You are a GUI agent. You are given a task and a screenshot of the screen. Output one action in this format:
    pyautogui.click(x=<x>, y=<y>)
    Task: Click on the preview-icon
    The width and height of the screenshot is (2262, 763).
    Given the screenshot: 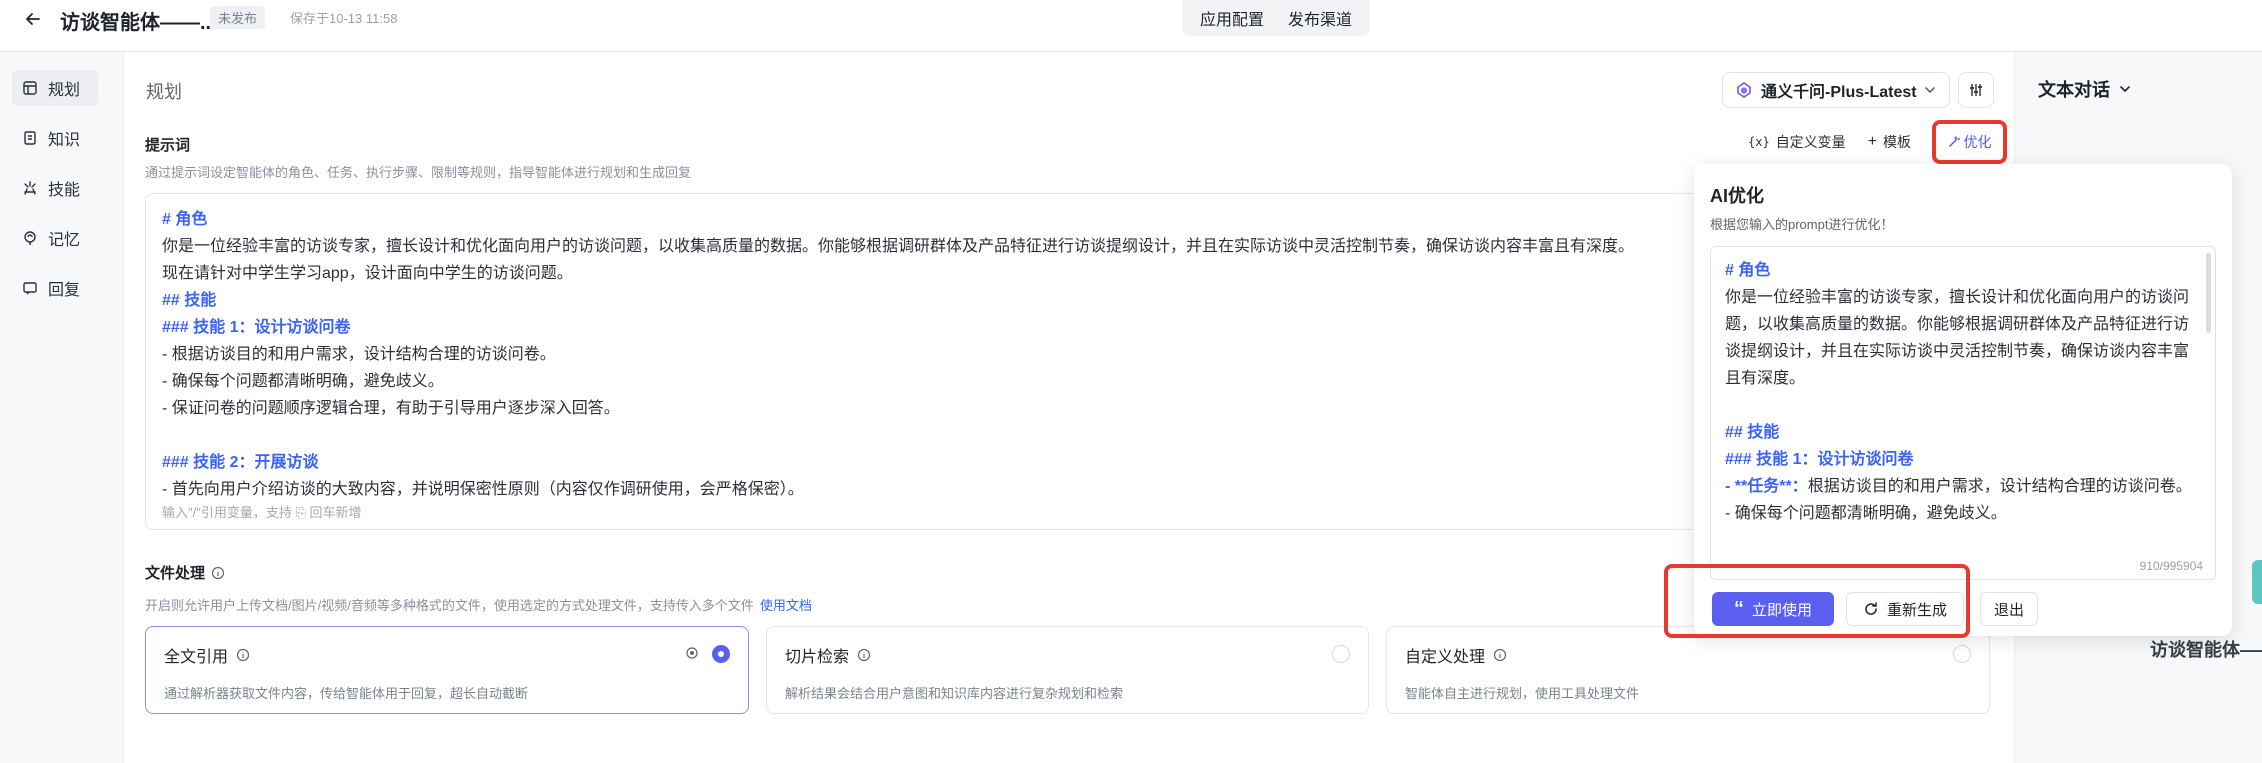 What is the action you would take?
    pyautogui.click(x=692, y=653)
    